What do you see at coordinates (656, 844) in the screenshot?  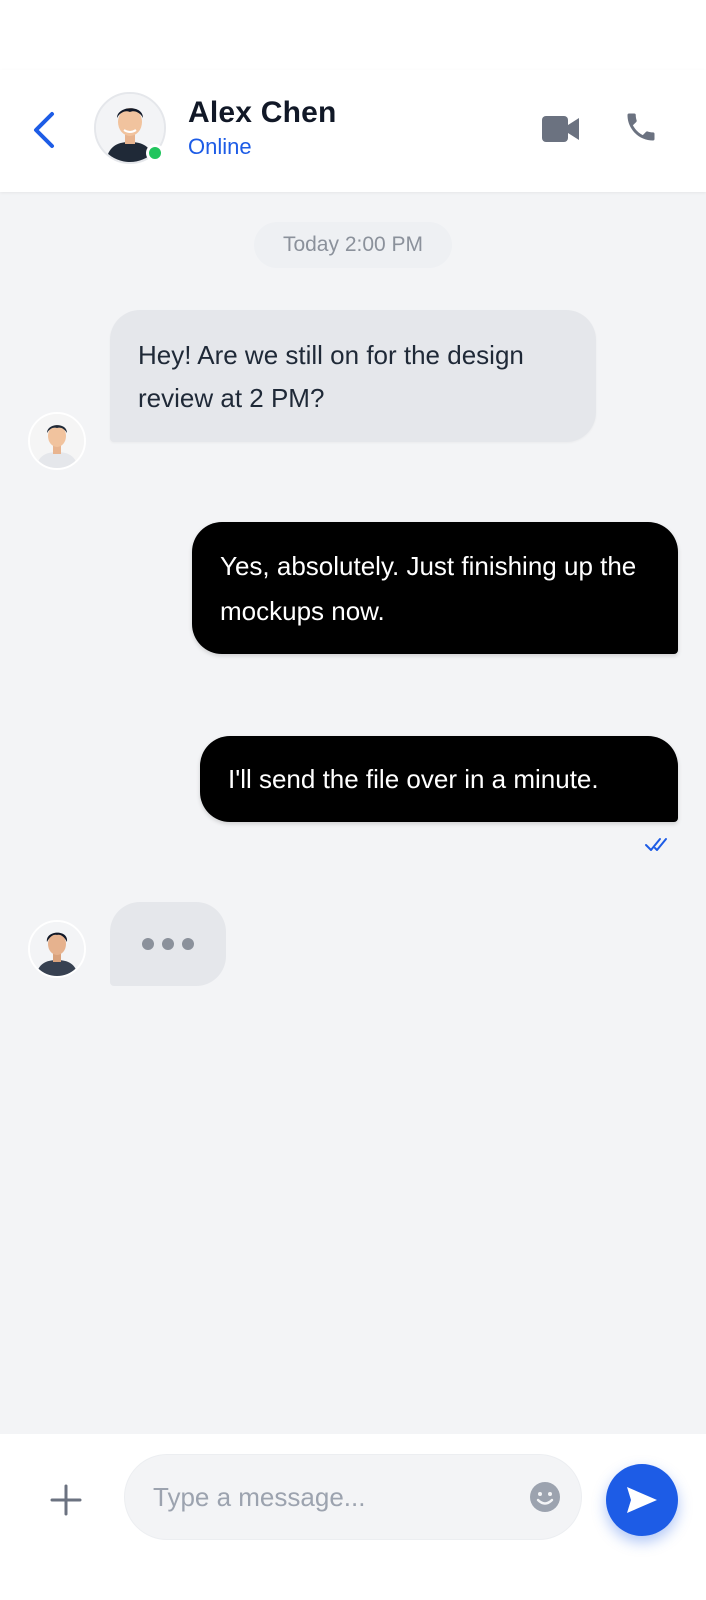 I see `double-check-icon` at bounding box center [656, 844].